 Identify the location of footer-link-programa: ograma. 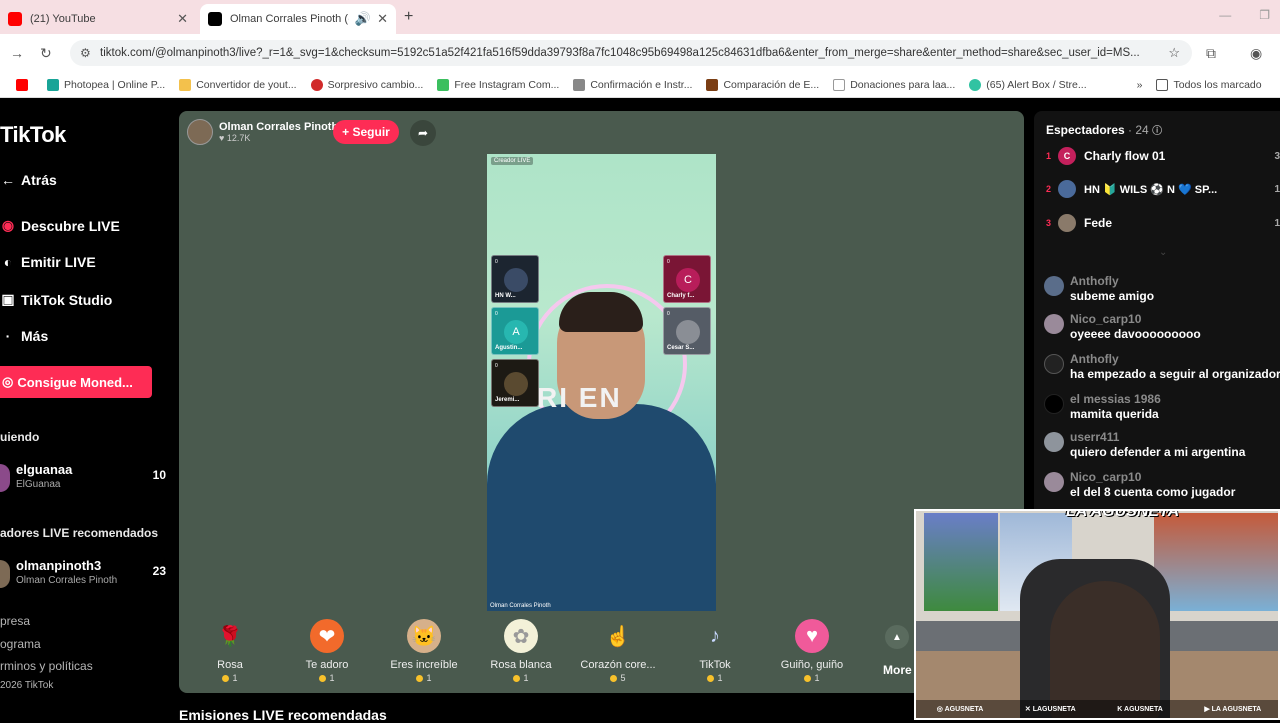
(20, 644).